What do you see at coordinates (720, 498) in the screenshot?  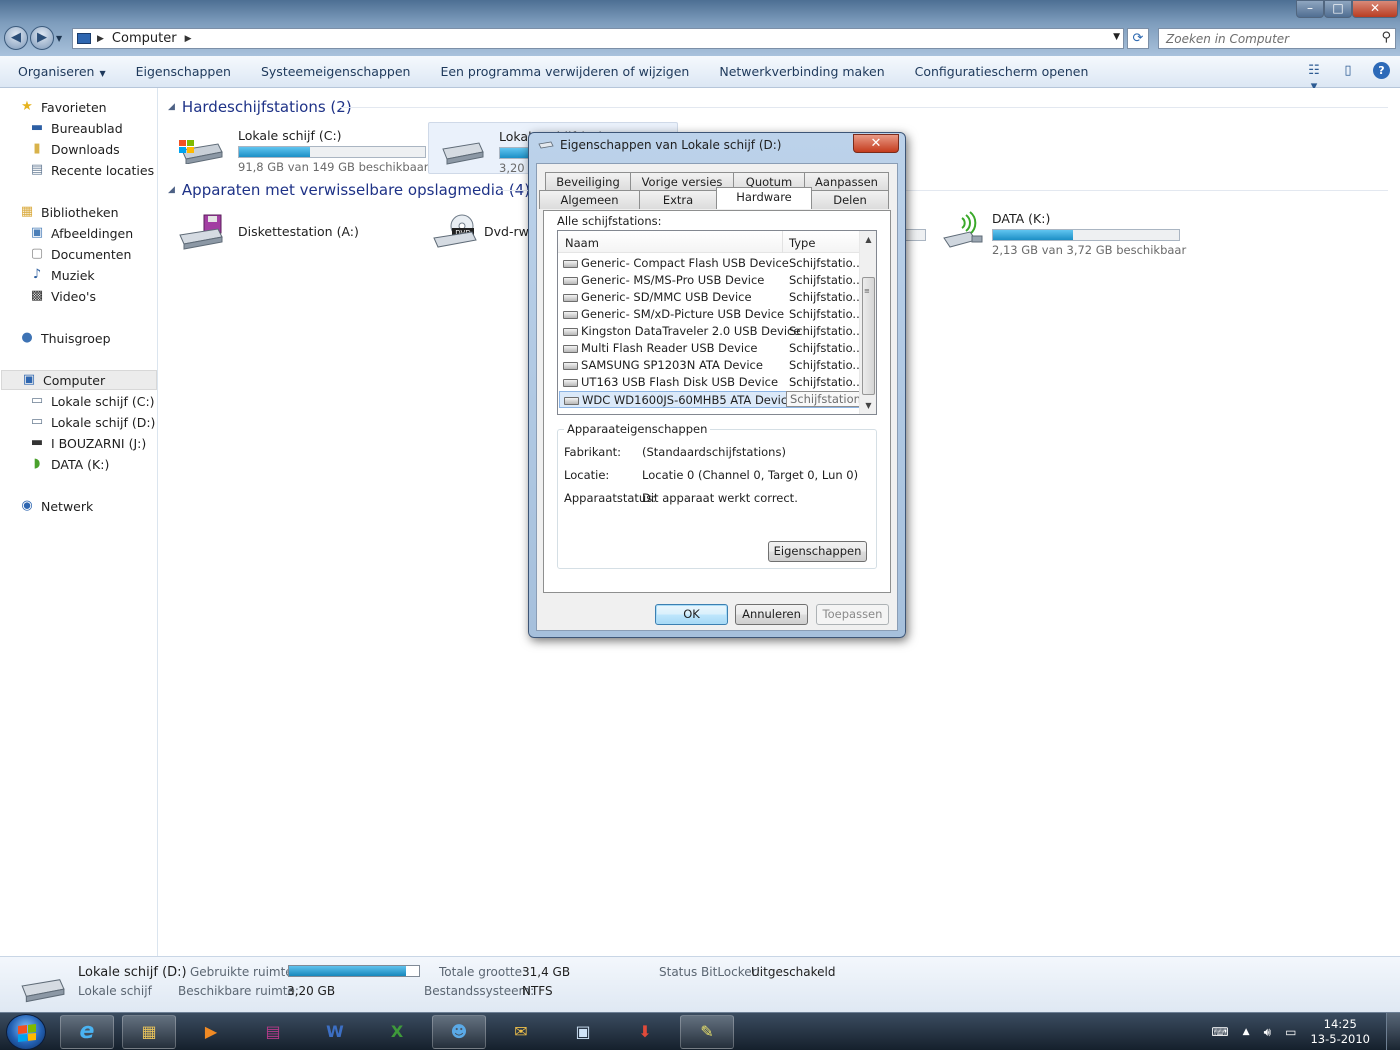 I see `device-status-value: Dit apparaat werkt correct.` at bounding box center [720, 498].